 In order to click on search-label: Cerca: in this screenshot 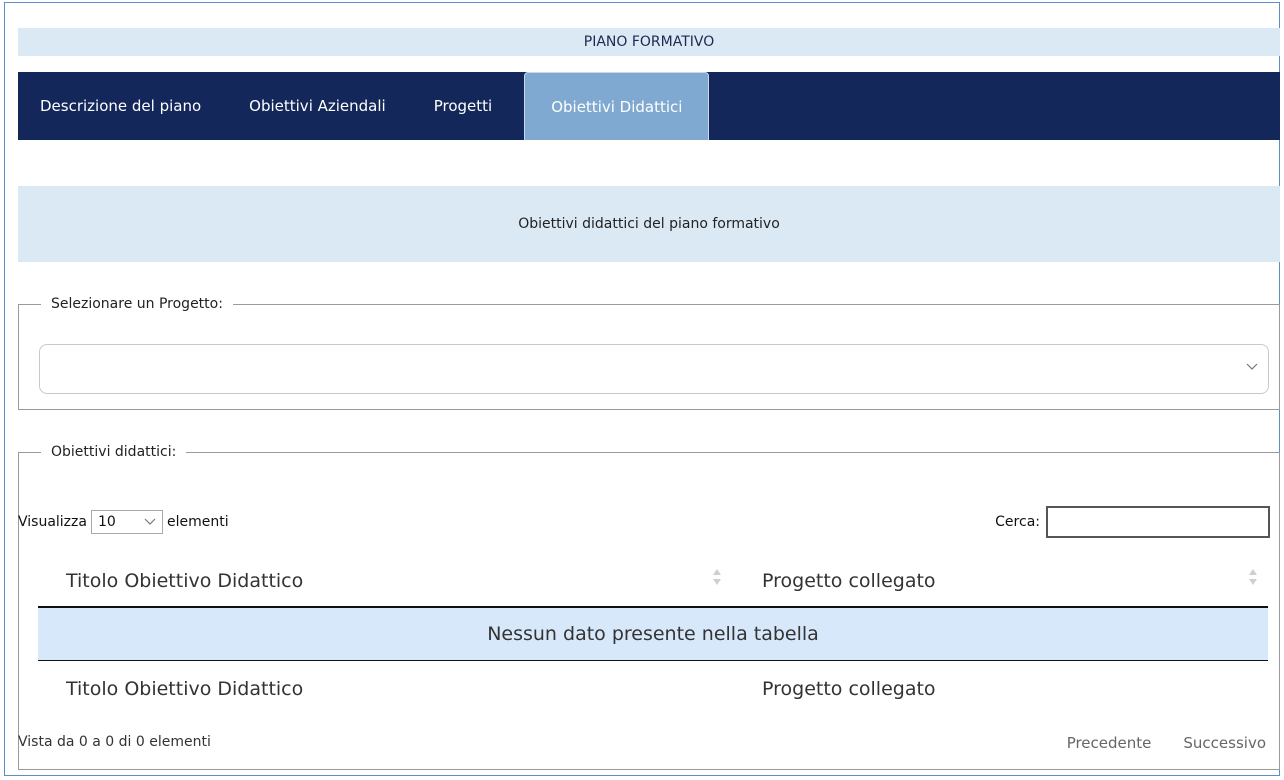, I will do `click(1017, 522)`.